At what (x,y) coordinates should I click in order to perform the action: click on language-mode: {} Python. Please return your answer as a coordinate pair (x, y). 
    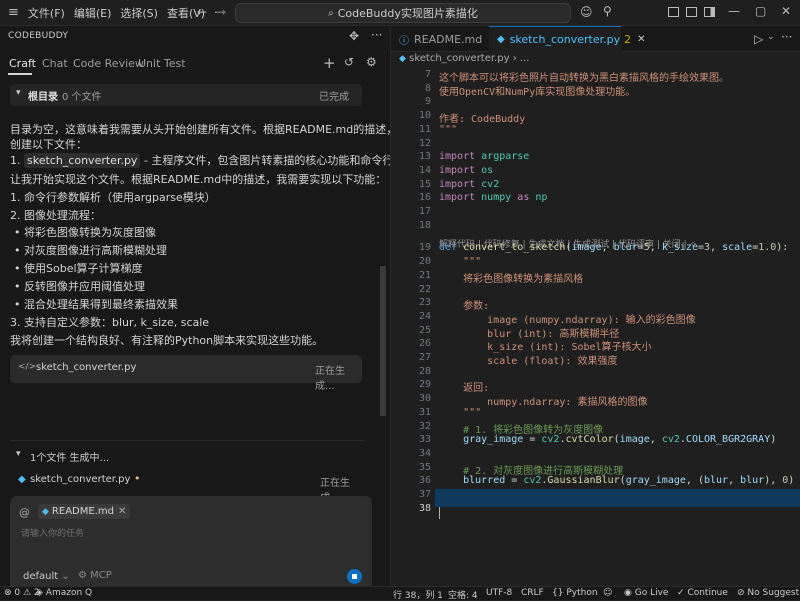
    Looking at the image, I should click on (575, 593).